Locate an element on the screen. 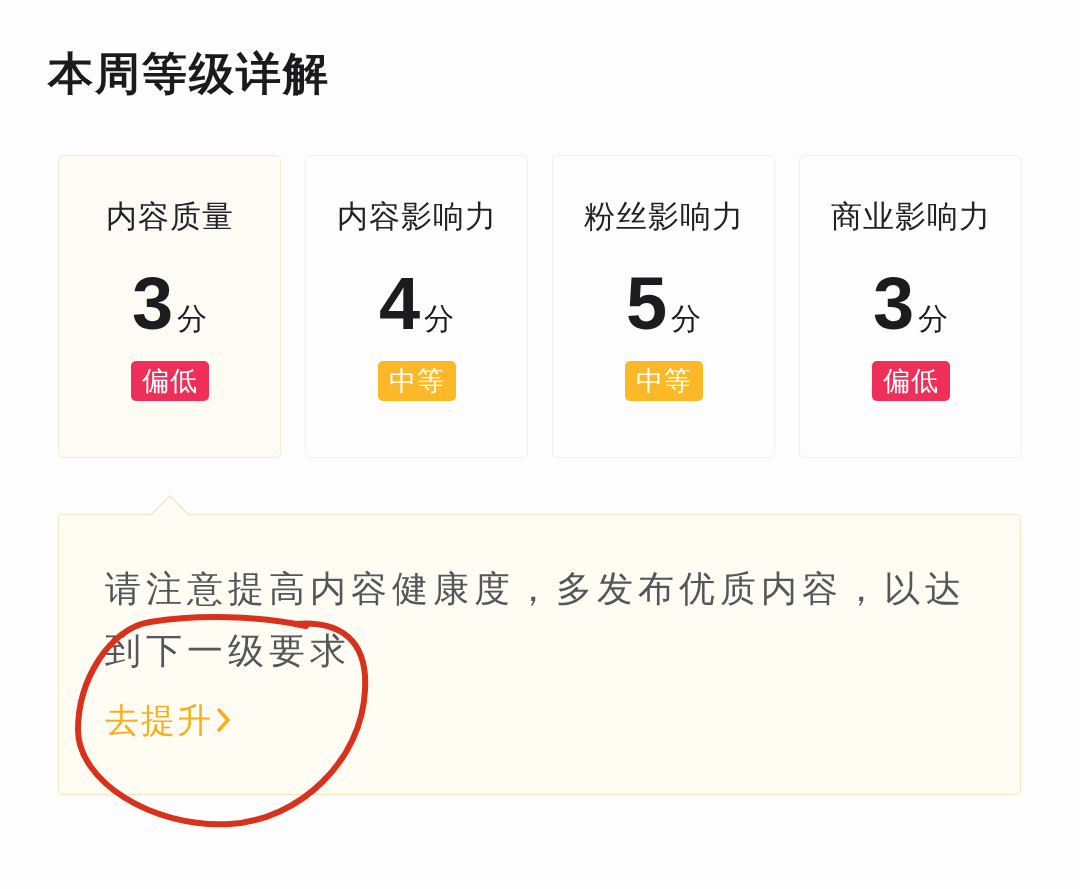  card-label: 商业影响力 is located at coordinates (910, 216).